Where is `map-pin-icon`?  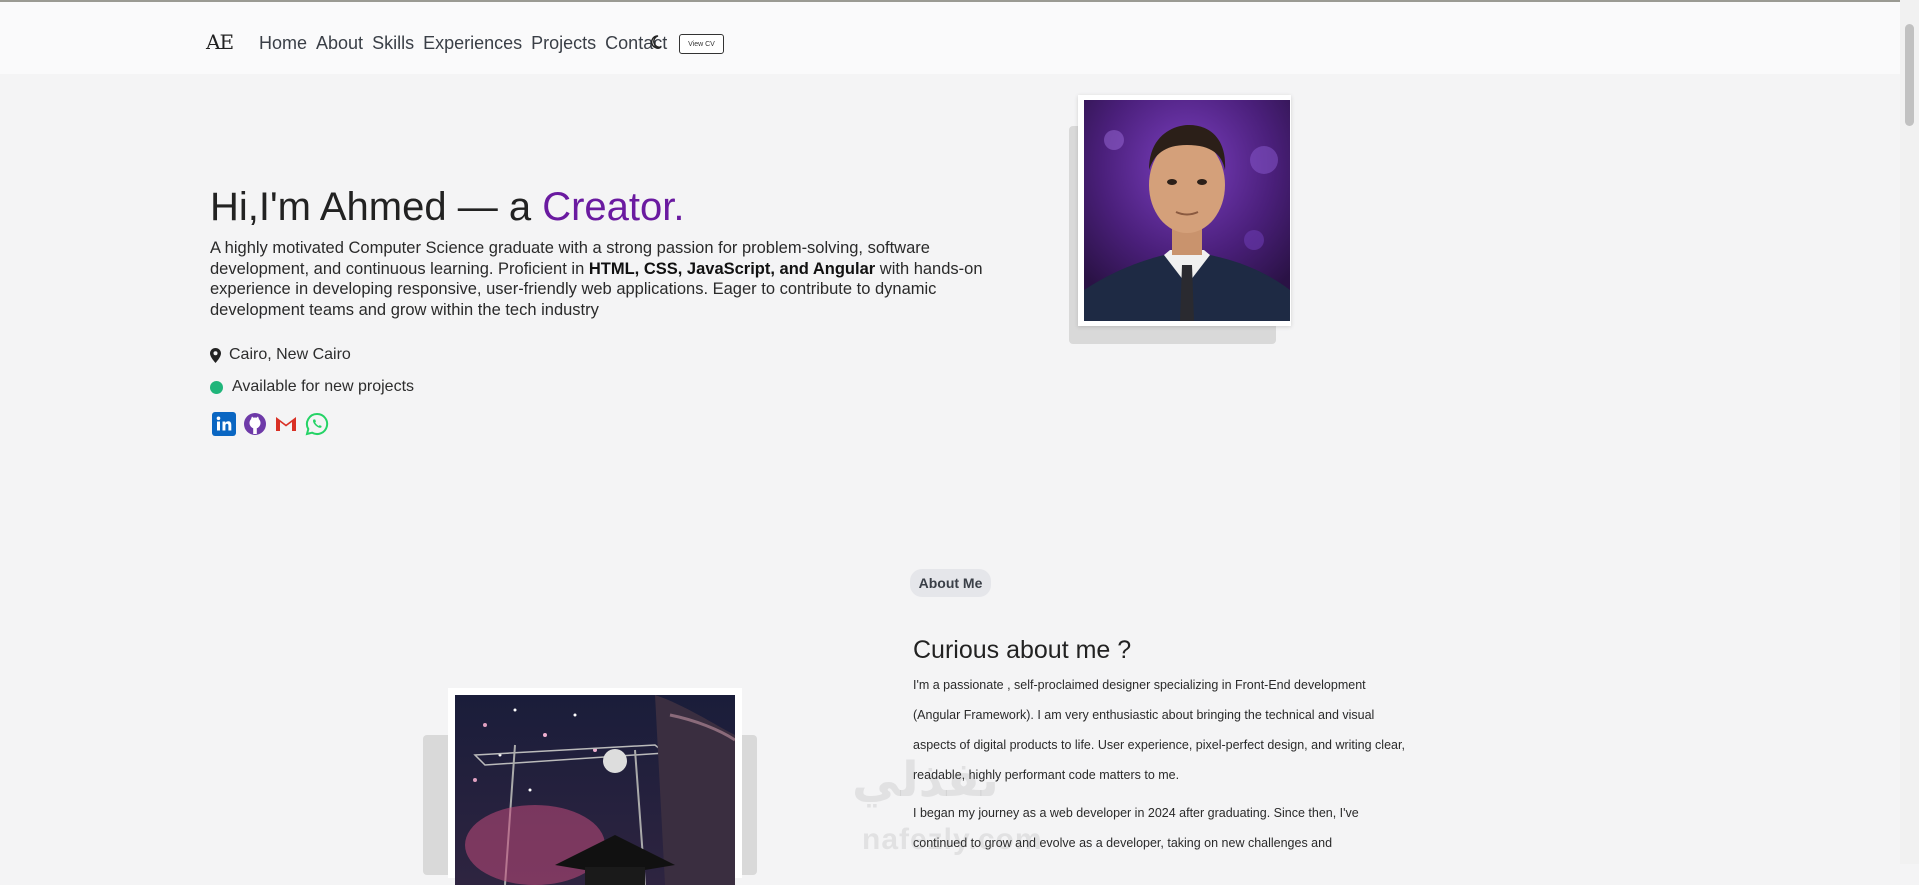 map-pin-icon is located at coordinates (215, 355).